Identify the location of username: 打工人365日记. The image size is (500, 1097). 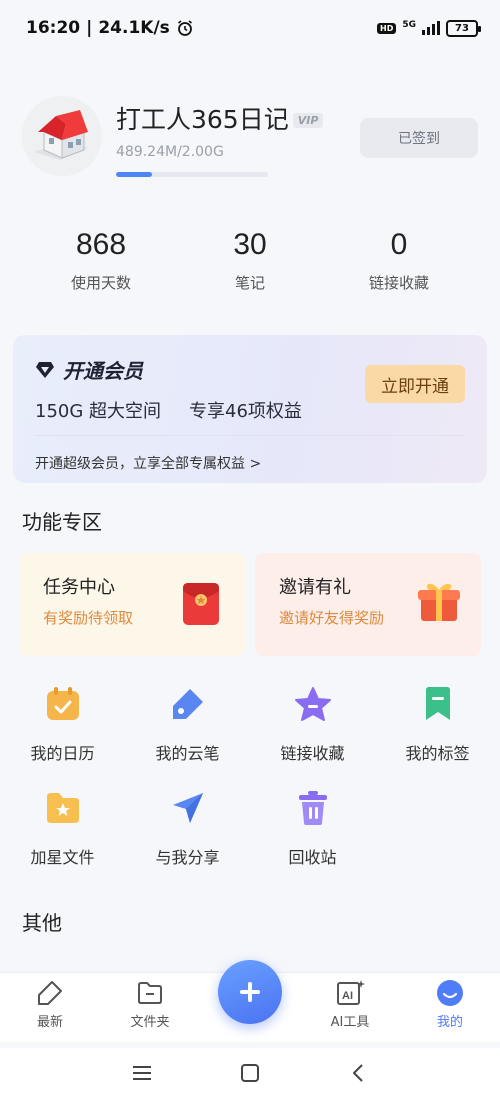
(202, 118).